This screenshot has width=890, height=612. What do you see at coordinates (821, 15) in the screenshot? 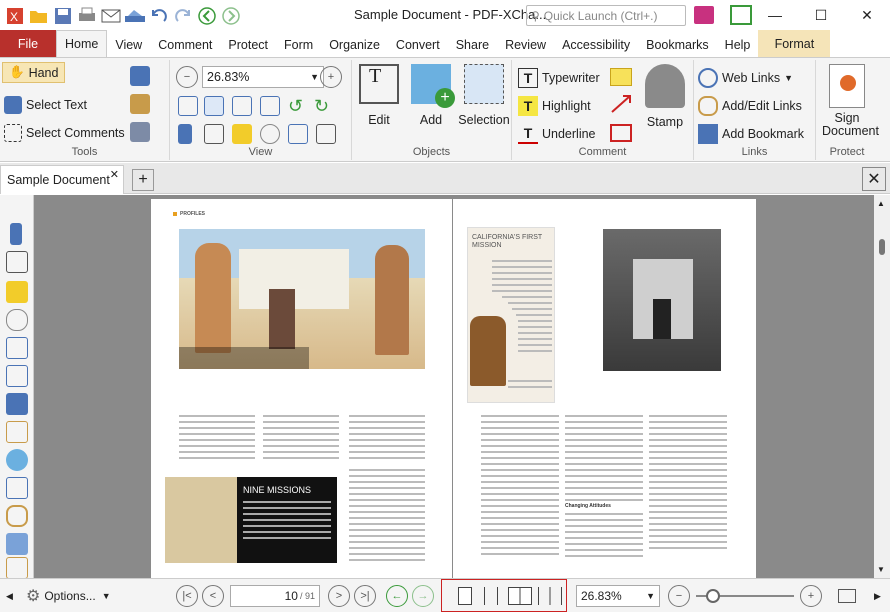
I see `maximize-button: ☐` at bounding box center [821, 15].